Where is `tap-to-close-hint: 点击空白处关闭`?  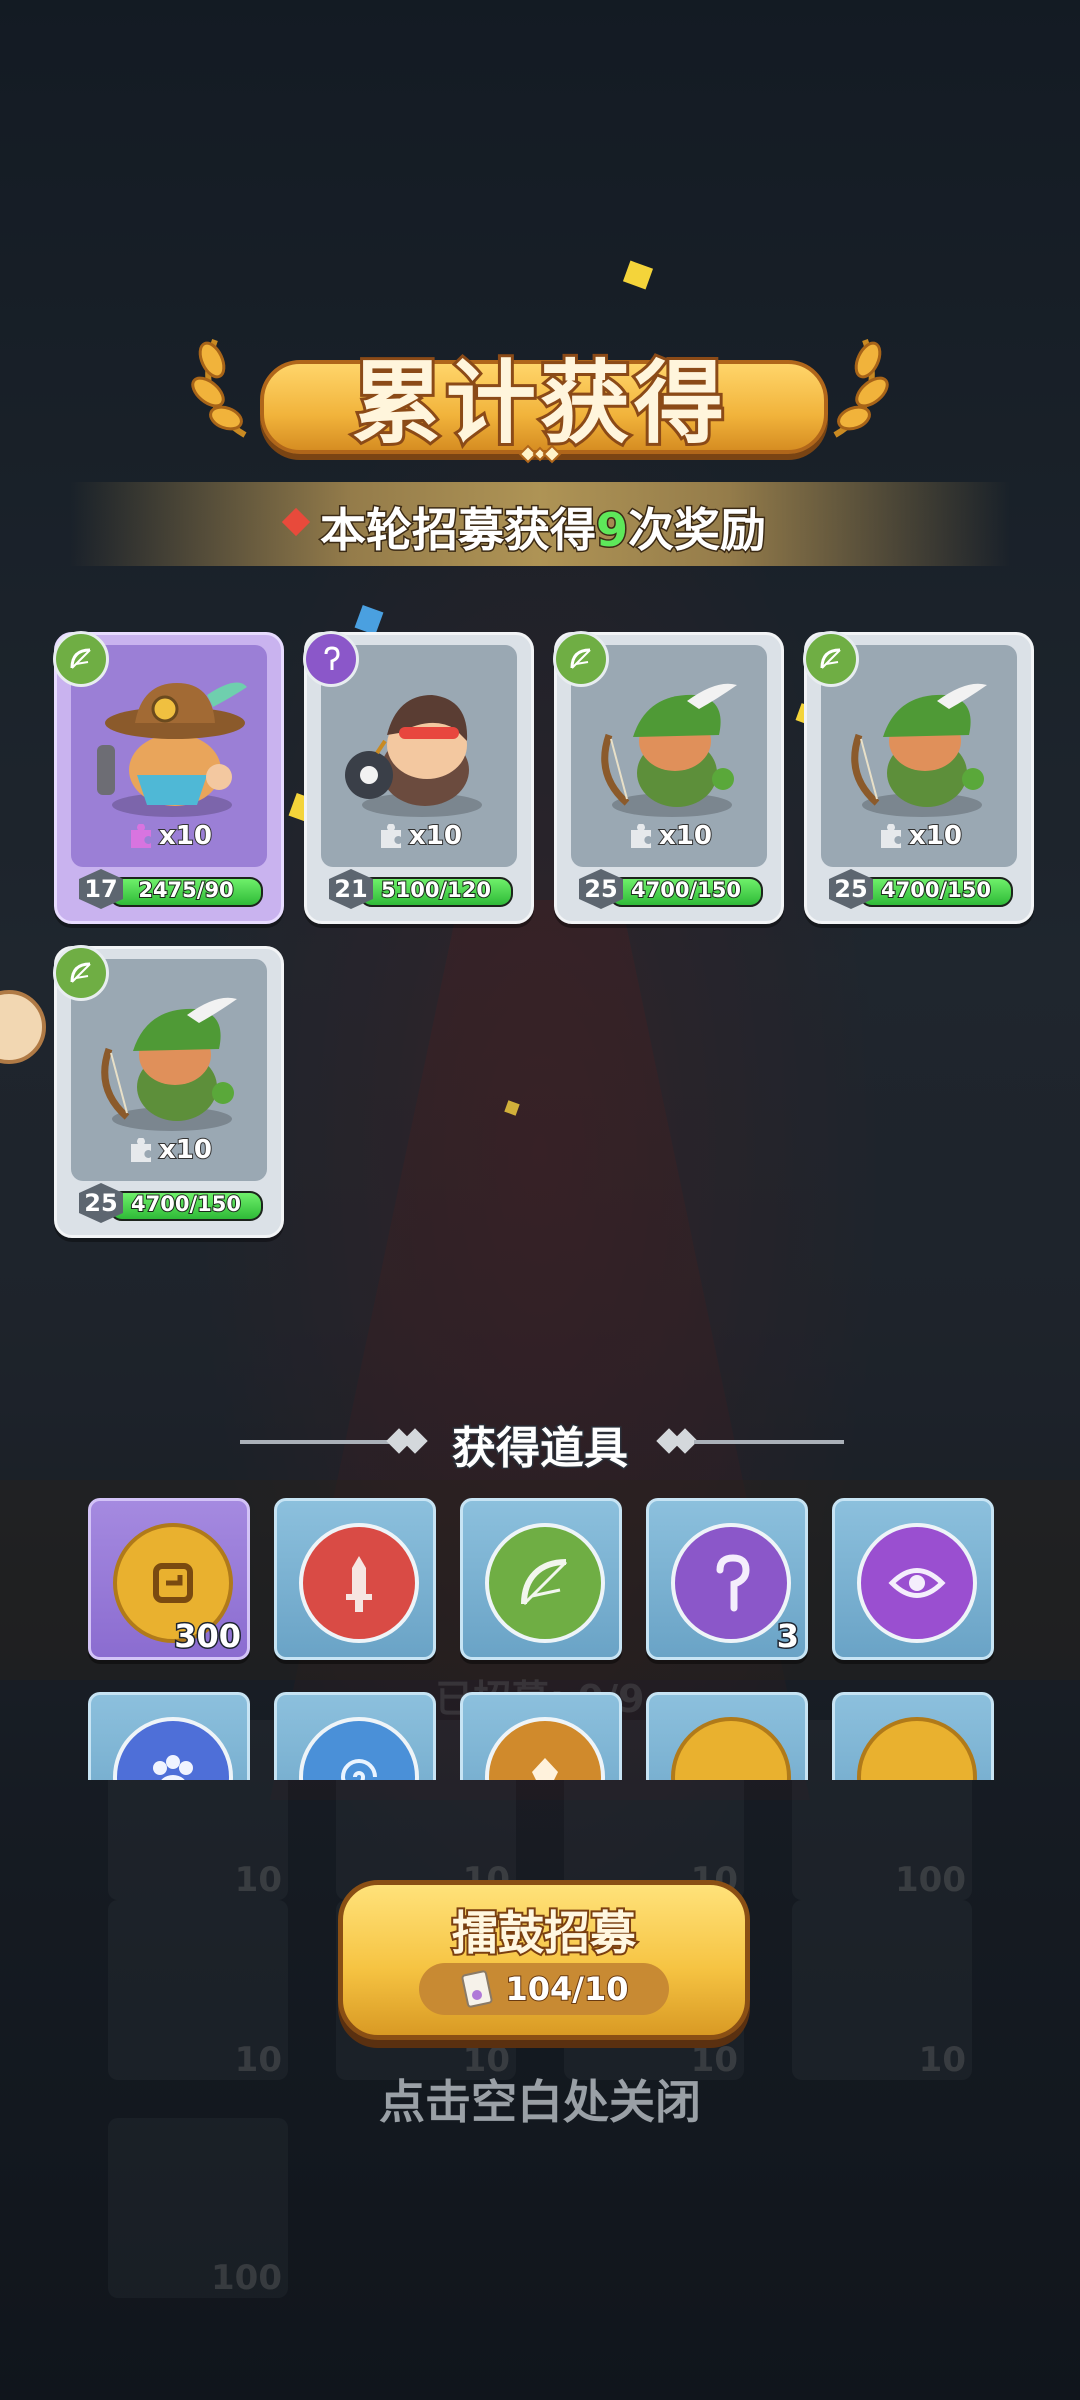
tap-to-close-hint: 点击空白处关闭 is located at coordinates (540, 2099).